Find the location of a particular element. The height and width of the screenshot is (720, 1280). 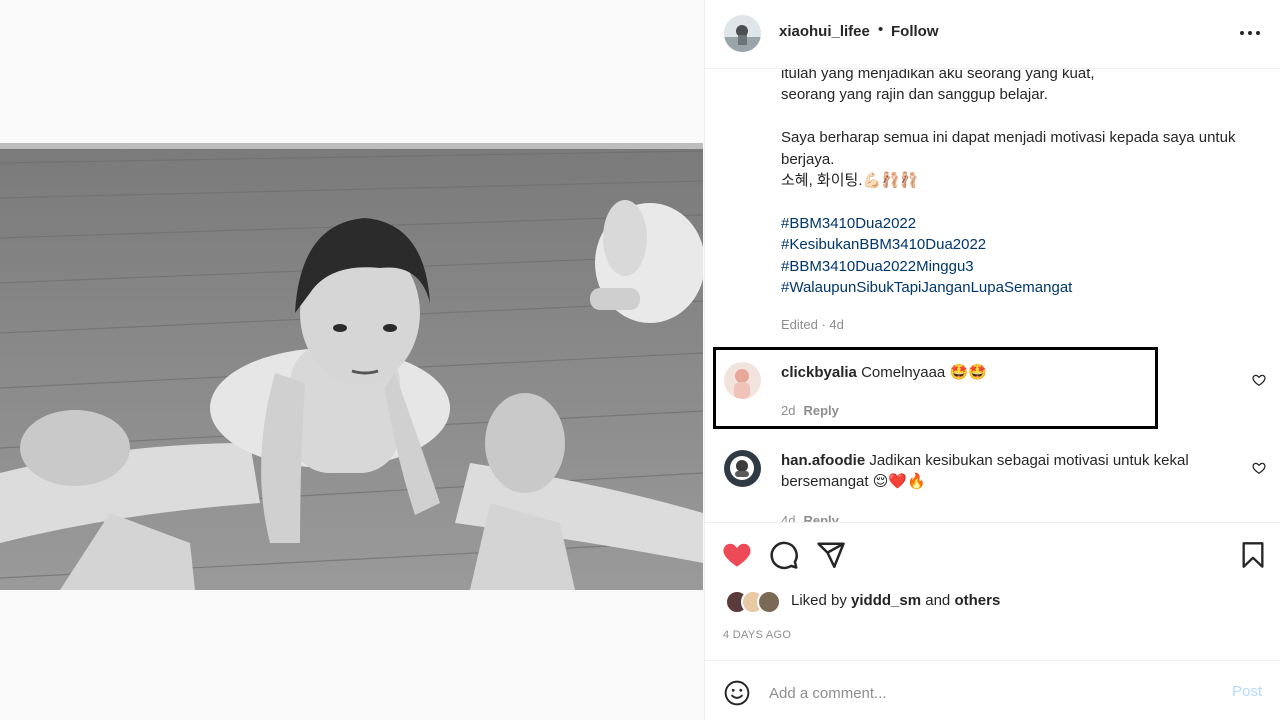

more-horizontal-icon is located at coordinates (1250, 33).